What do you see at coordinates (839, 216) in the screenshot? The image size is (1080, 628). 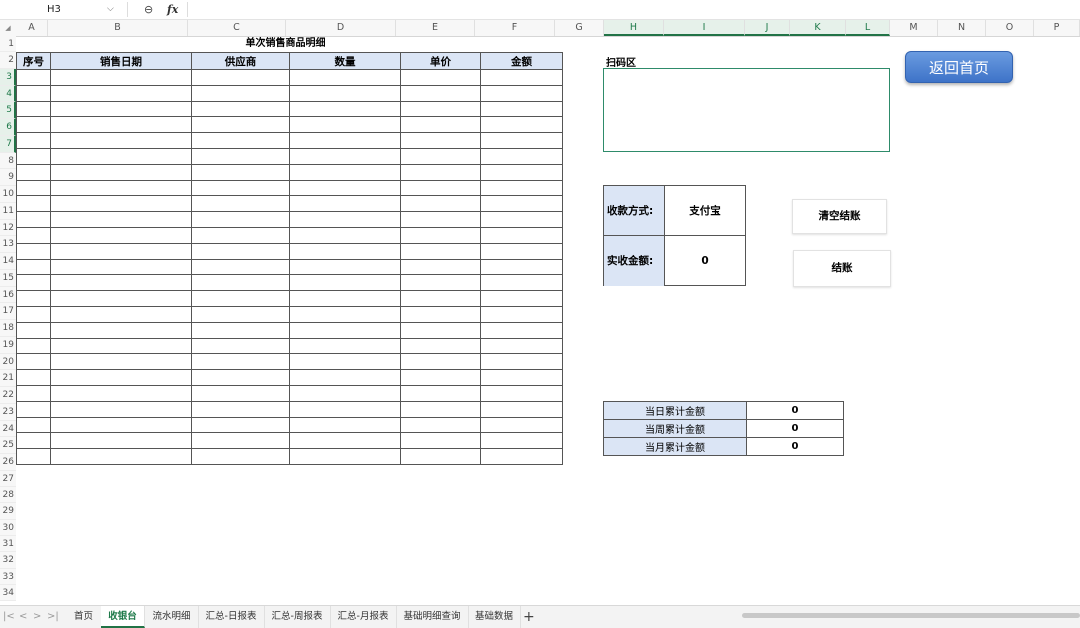 I see `clear-checkout-button: 清空结账` at bounding box center [839, 216].